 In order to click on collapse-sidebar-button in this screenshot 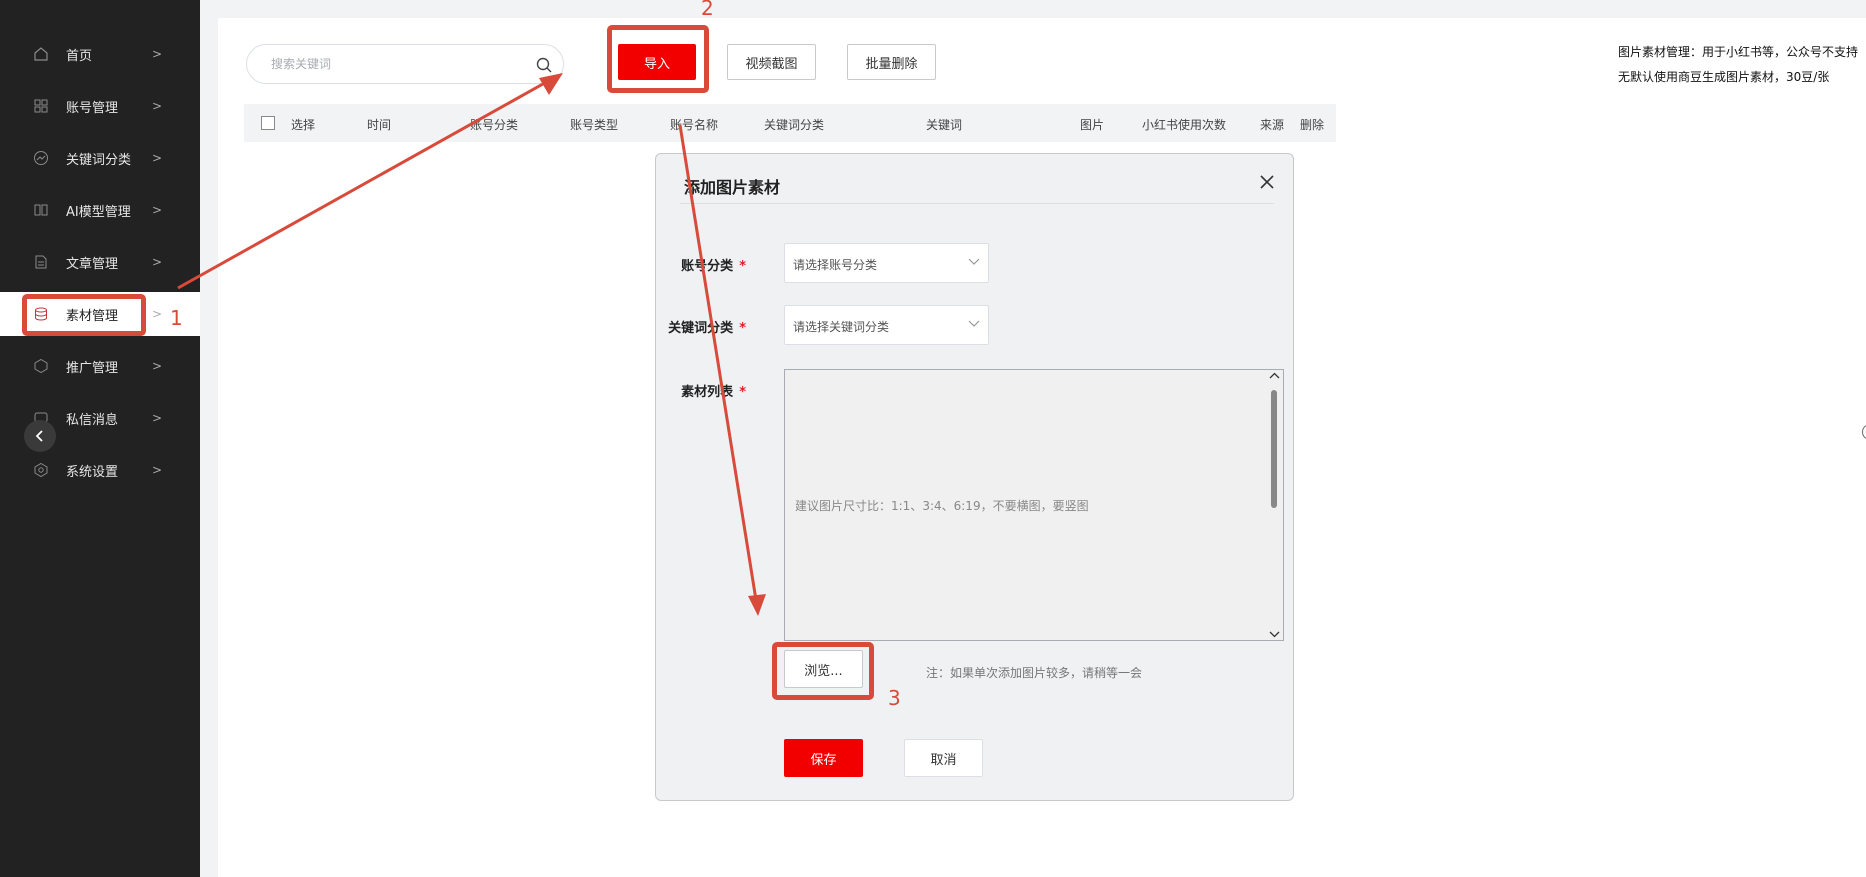, I will do `click(40, 436)`.